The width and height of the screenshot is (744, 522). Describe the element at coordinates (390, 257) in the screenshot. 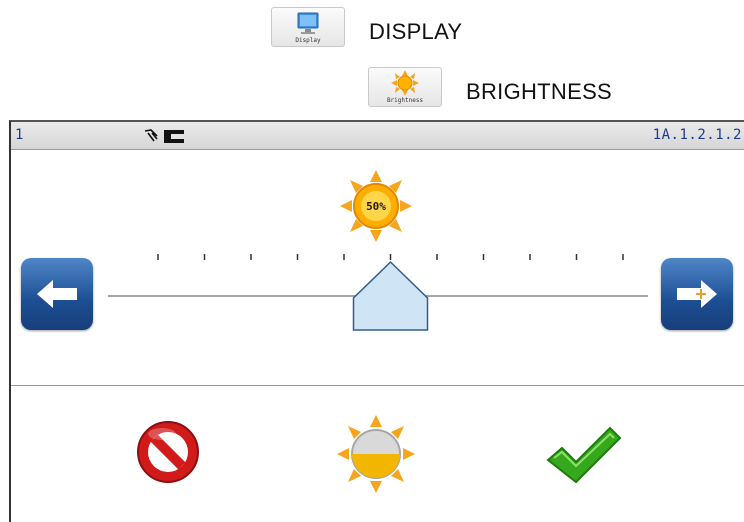

I see `slider-ticks` at that location.